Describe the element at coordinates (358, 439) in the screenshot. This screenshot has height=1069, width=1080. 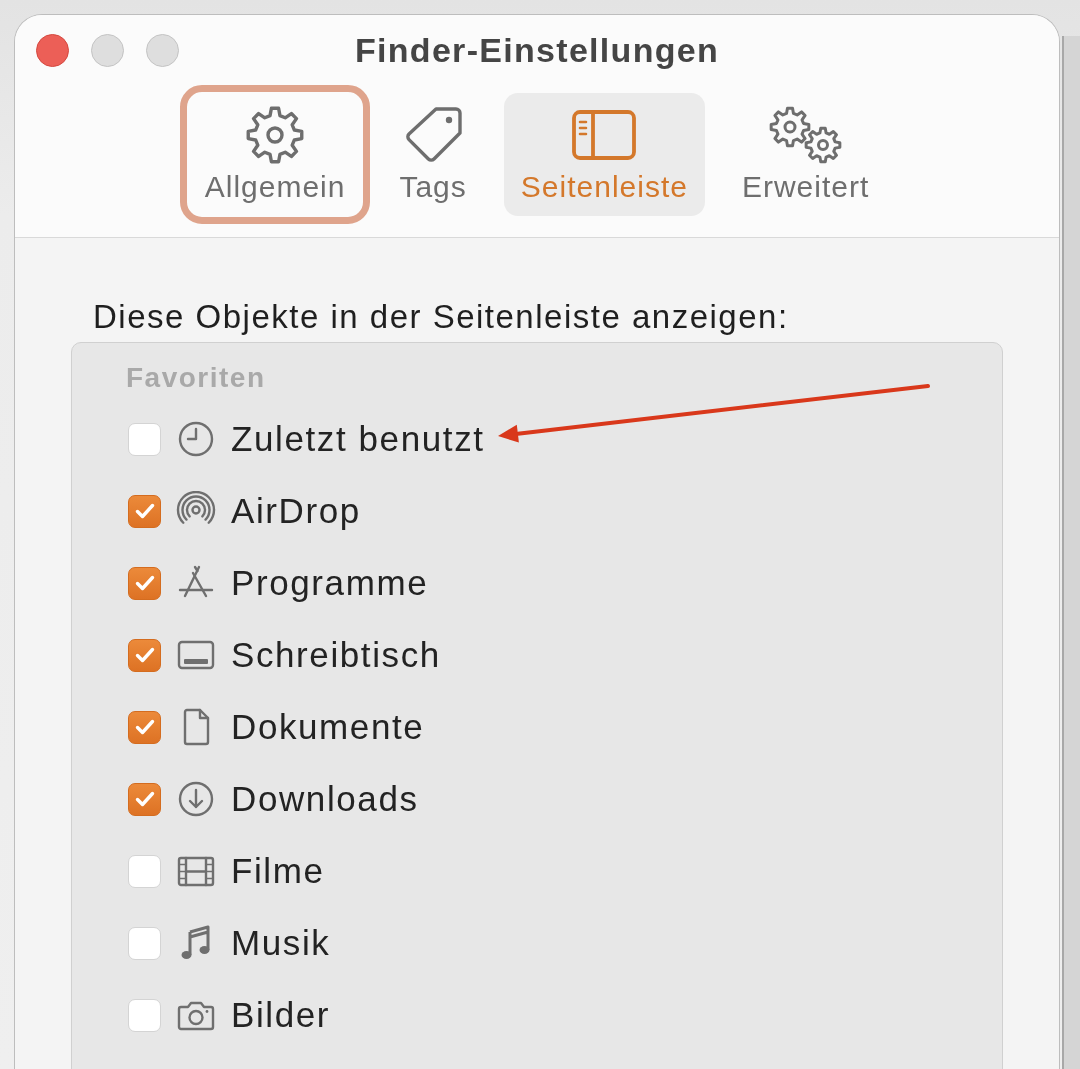
I see `item-label: Zuletzt benutzt` at that location.